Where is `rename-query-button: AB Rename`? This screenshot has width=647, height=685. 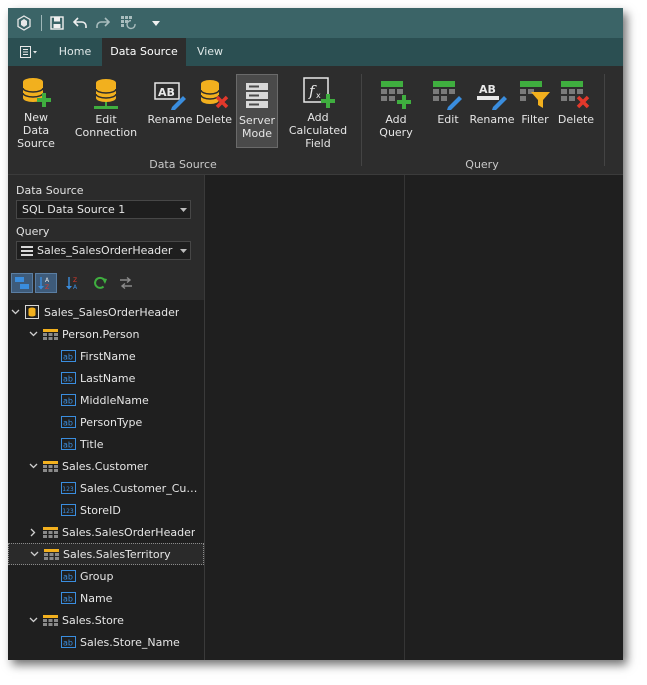
rename-query-button: AB Rename is located at coordinates (492, 111).